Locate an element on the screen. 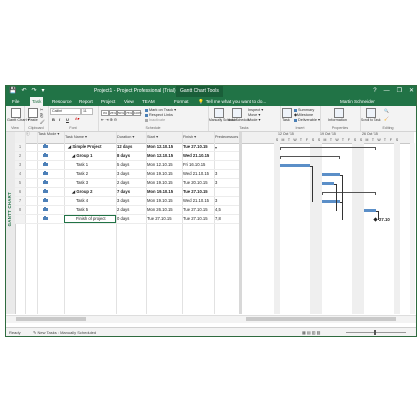  scroll-to-task-icon is located at coordinates (371, 113).